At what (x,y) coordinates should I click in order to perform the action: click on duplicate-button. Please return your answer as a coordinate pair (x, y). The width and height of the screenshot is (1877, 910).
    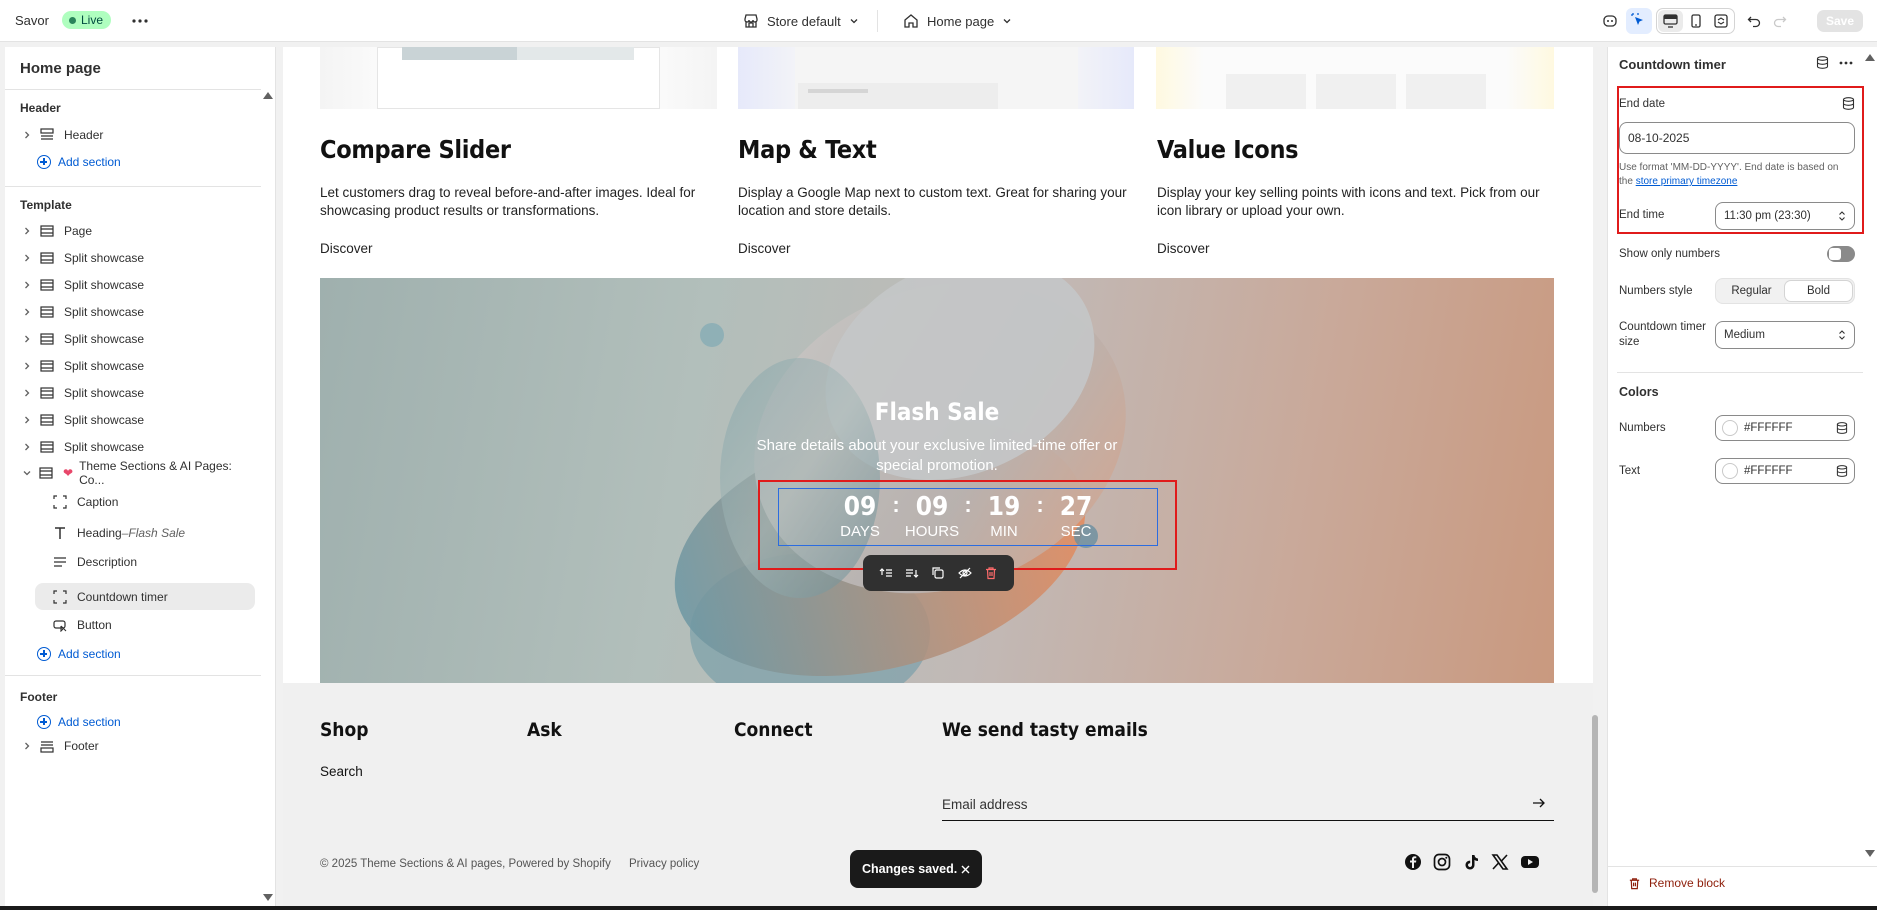
    Looking at the image, I should click on (938, 573).